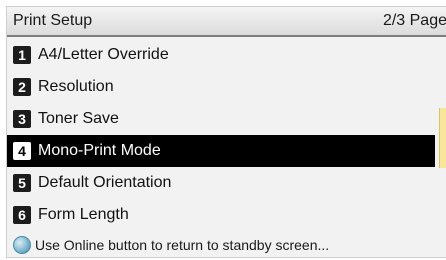 This screenshot has width=446, height=260. Describe the element at coordinates (22, 87) in the screenshot. I see `number-2-icon: 2` at that location.